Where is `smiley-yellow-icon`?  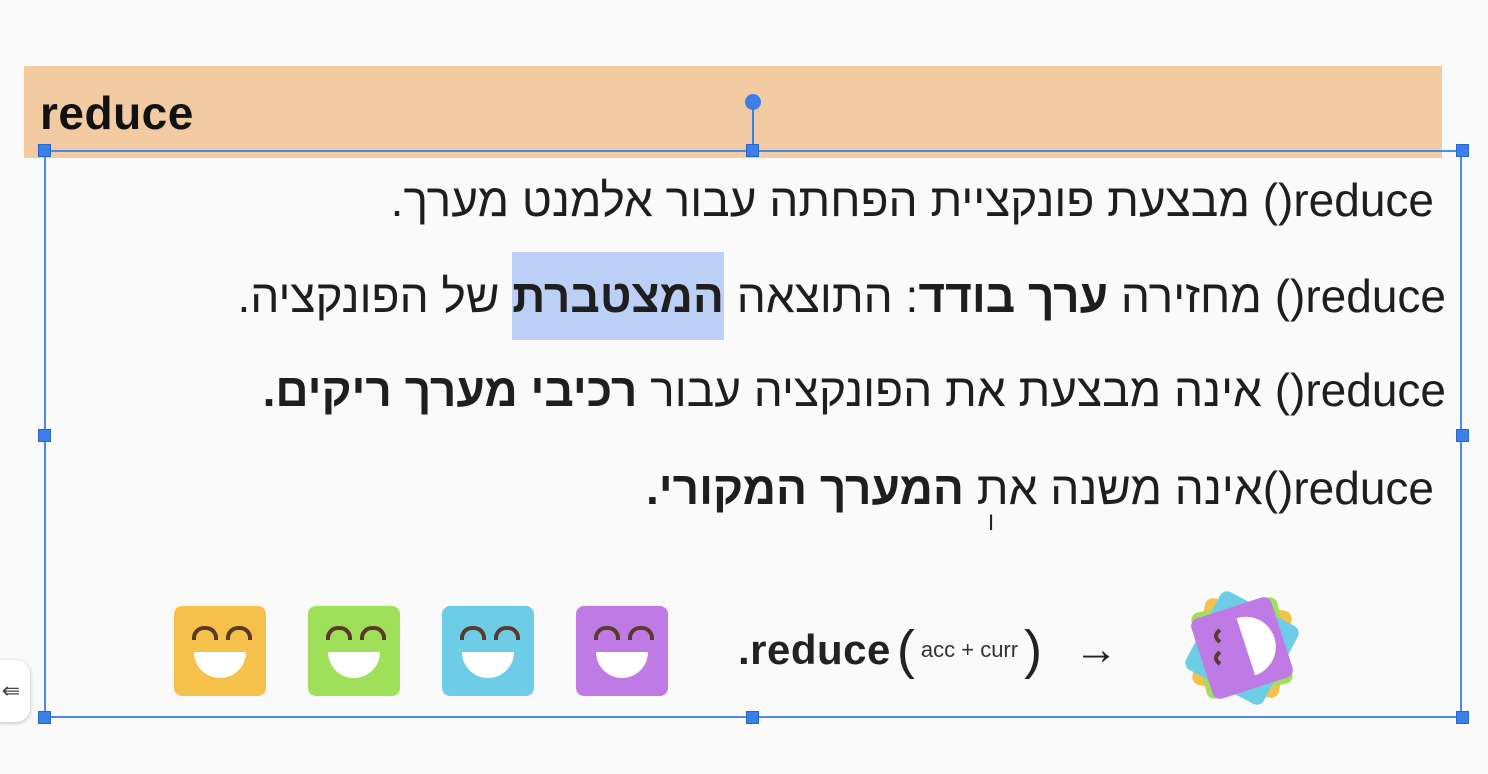 smiley-yellow-icon is located at coordinates (220, 651).